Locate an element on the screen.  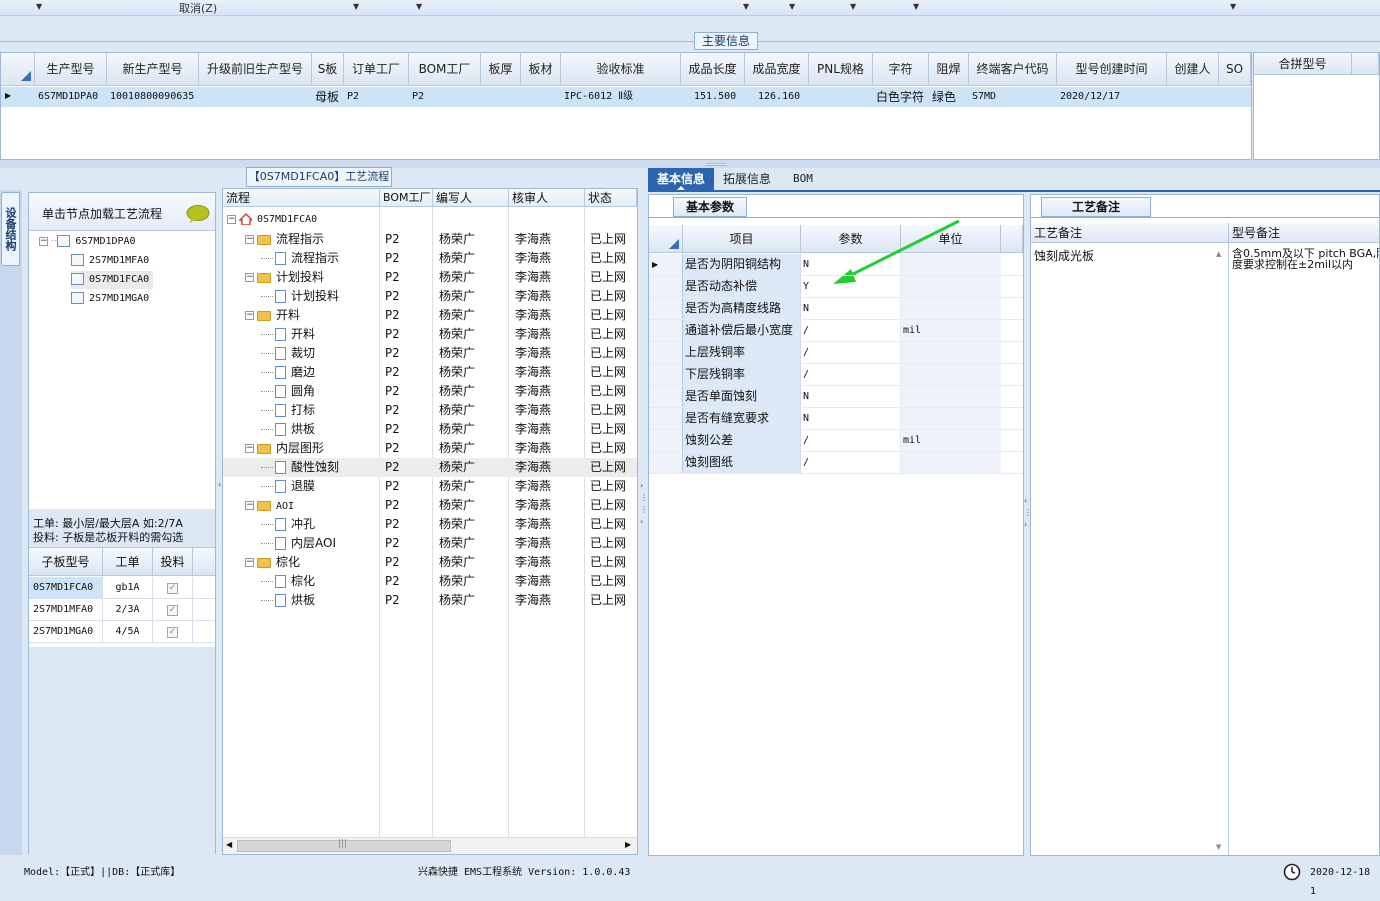
scroll-up-icon: ▲ is located at coordinates (1218, 254).